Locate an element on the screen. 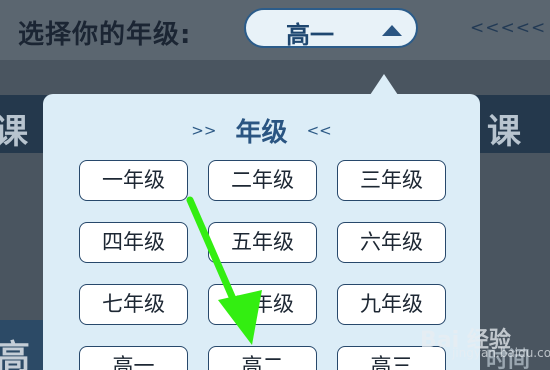  grade-label: 选择你的年级: is located at coordinates (105, 35).